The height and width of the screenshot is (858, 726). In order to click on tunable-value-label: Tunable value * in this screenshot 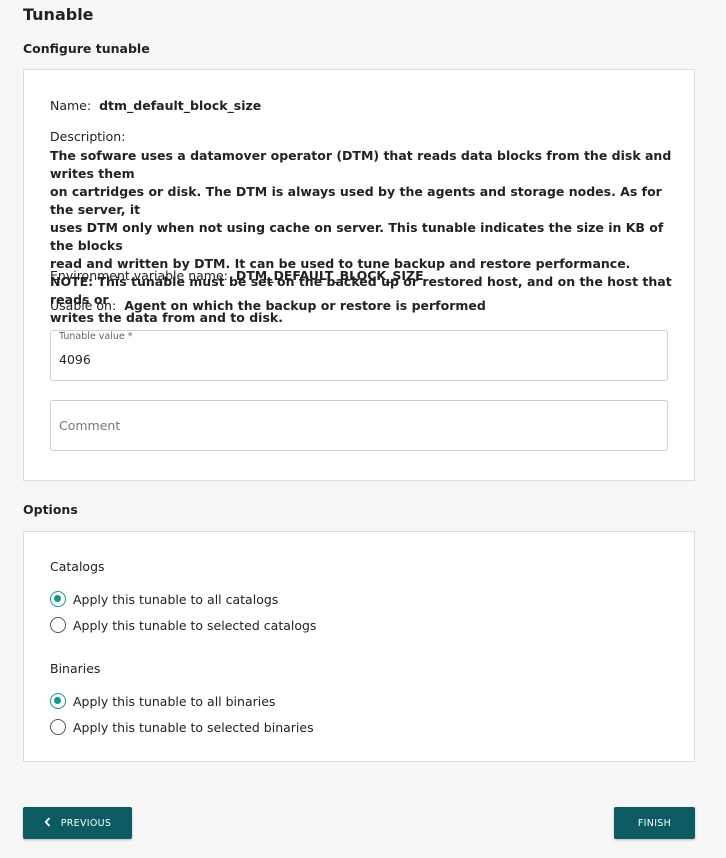, I will do `click(96, 336)`.